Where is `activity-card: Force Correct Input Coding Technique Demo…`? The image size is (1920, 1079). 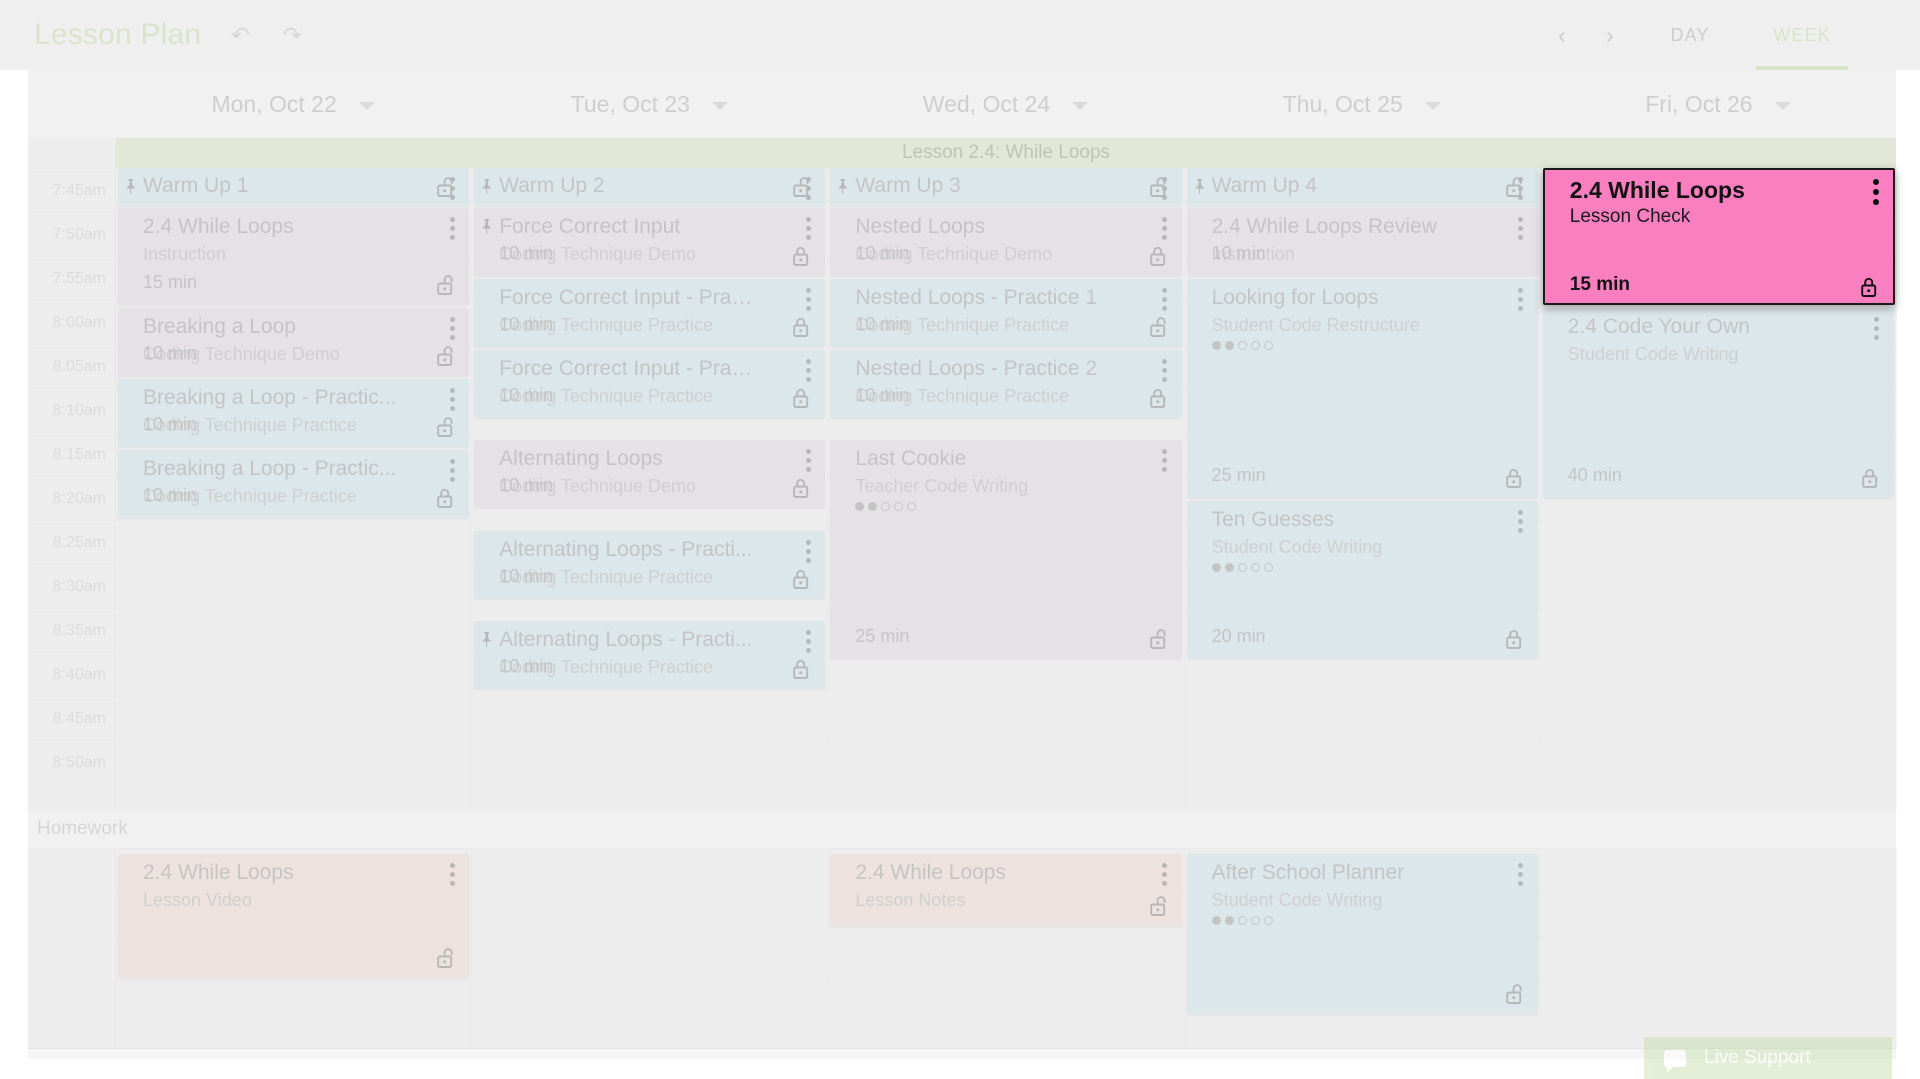
activity-card: Force Correct Input Coding Technique Demo… is located at coordinates (650, 242).